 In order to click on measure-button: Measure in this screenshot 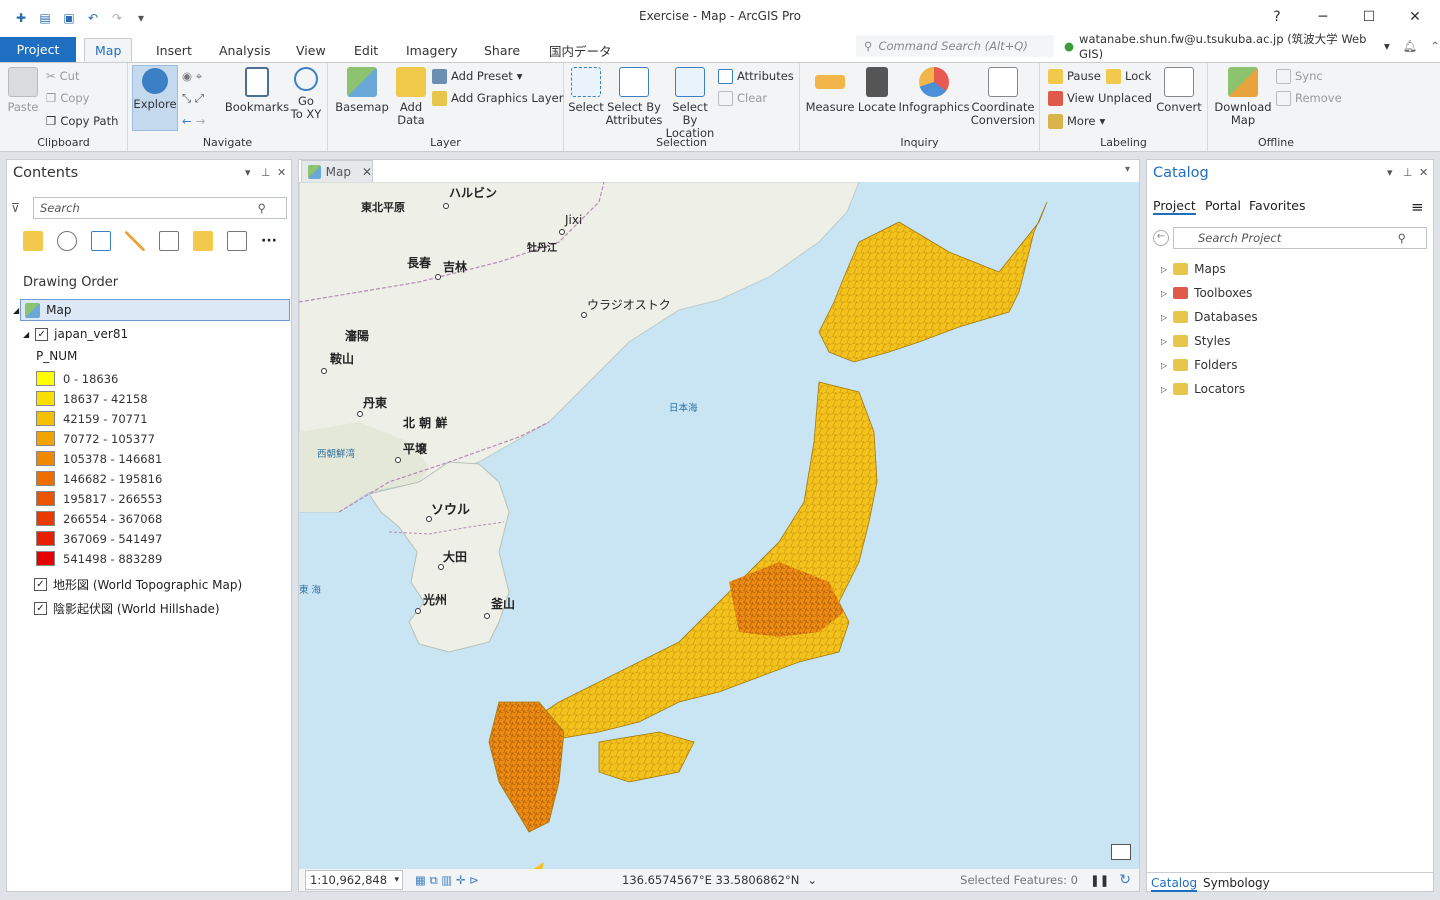, I will do `click(830, 89)`.